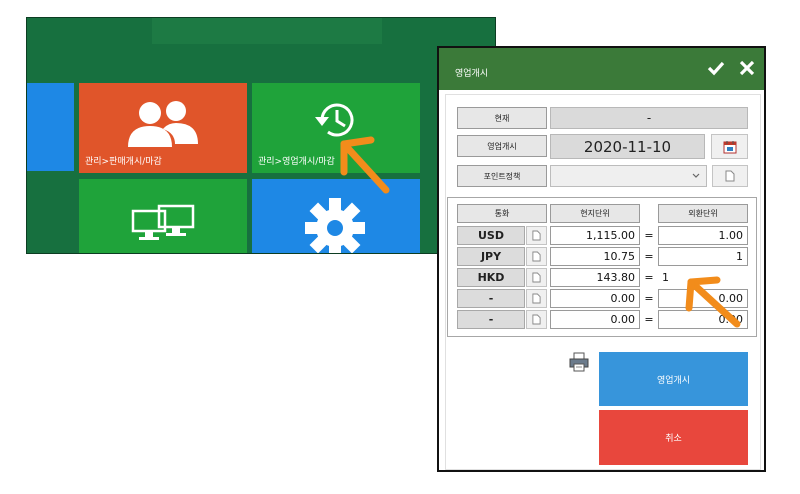  What do you see at coordinates (703, 256) in the screenshot?
I see `foreign-unit-input: 1` at bounding box center [703, 256].